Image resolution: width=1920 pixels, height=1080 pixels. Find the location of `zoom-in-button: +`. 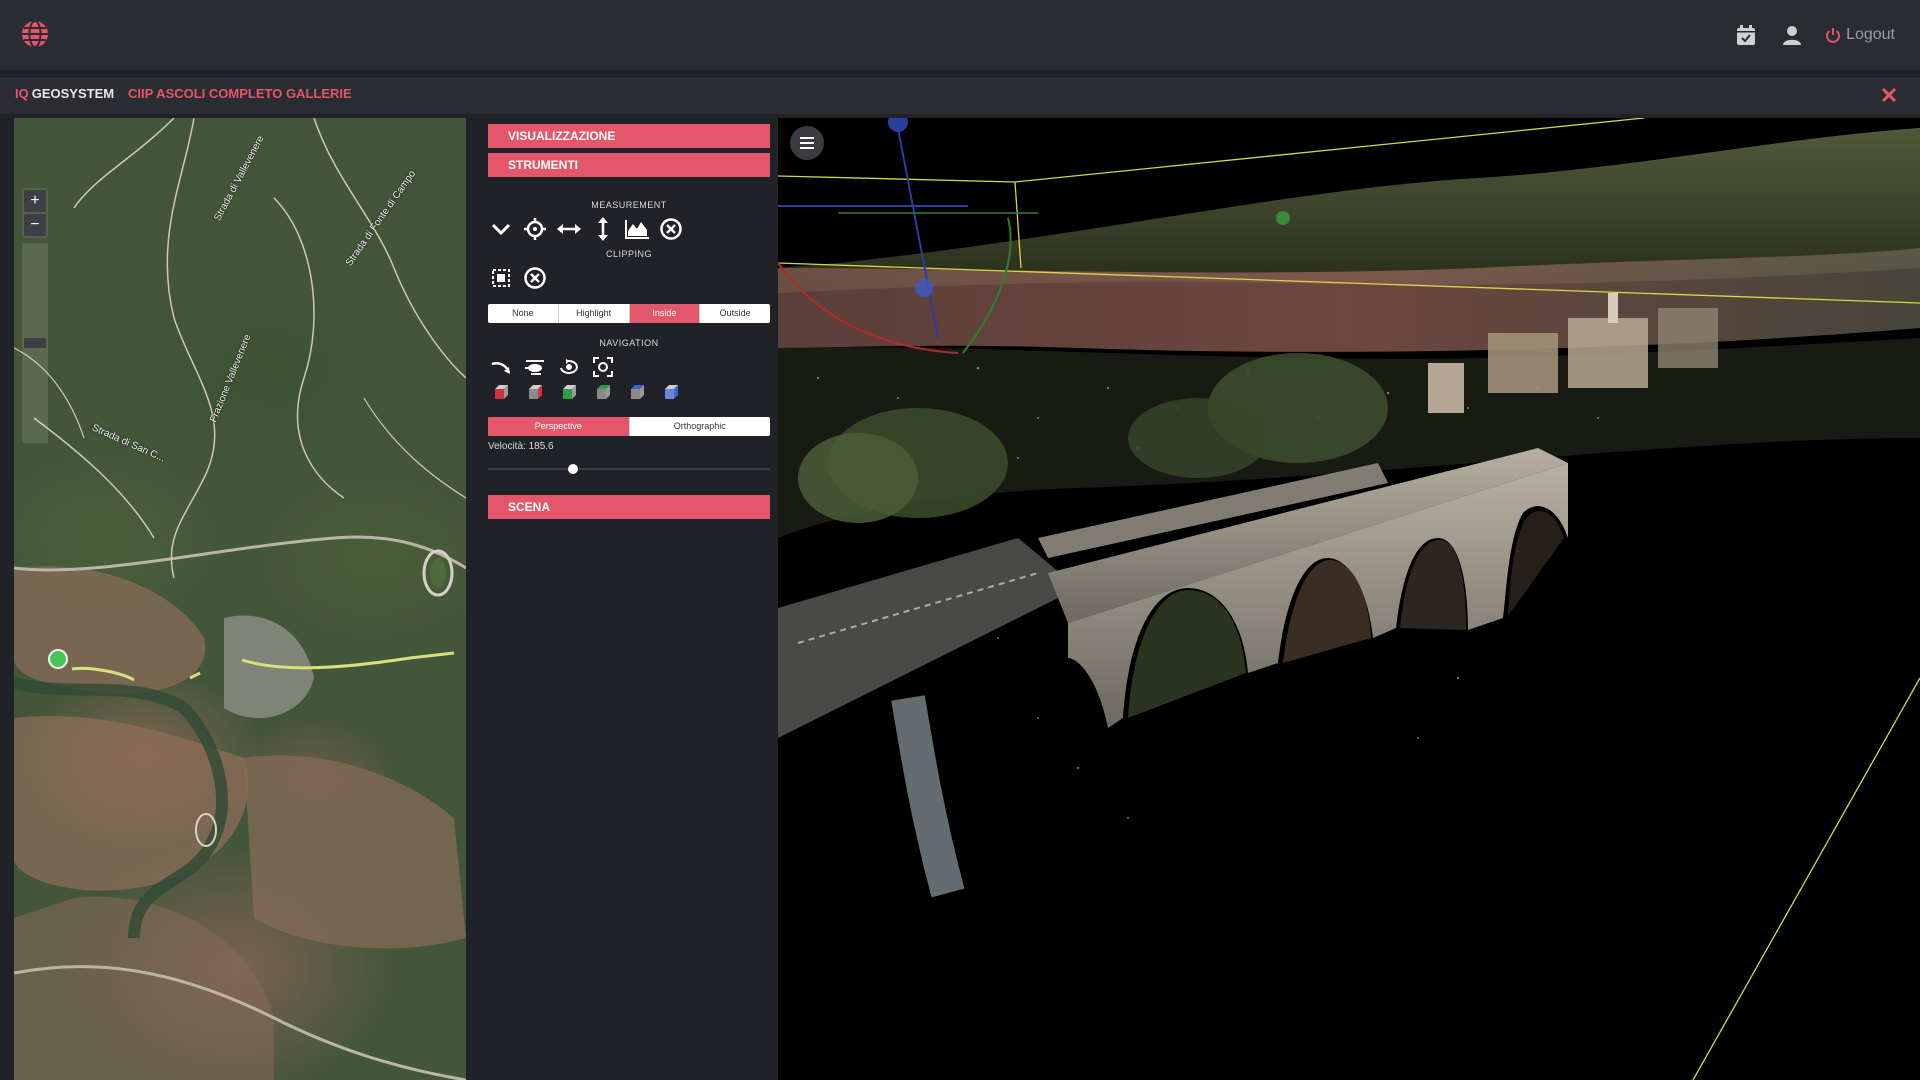

zoom-in-button: + is located at coordinates (35, 201).